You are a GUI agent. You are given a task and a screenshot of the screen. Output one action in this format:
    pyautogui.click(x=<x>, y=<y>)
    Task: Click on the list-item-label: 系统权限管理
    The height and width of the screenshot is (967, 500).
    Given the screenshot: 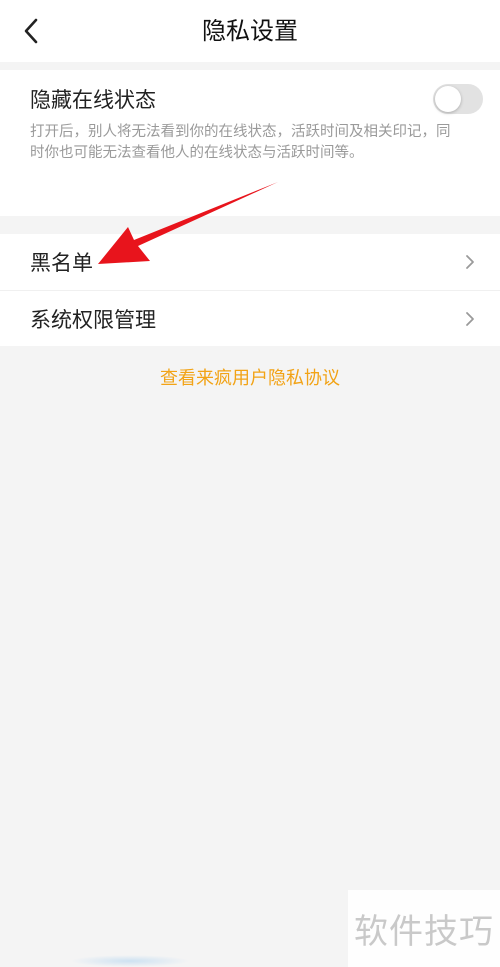 What is the action you would take?
    pyautogui.click(x=93, y=319)
    